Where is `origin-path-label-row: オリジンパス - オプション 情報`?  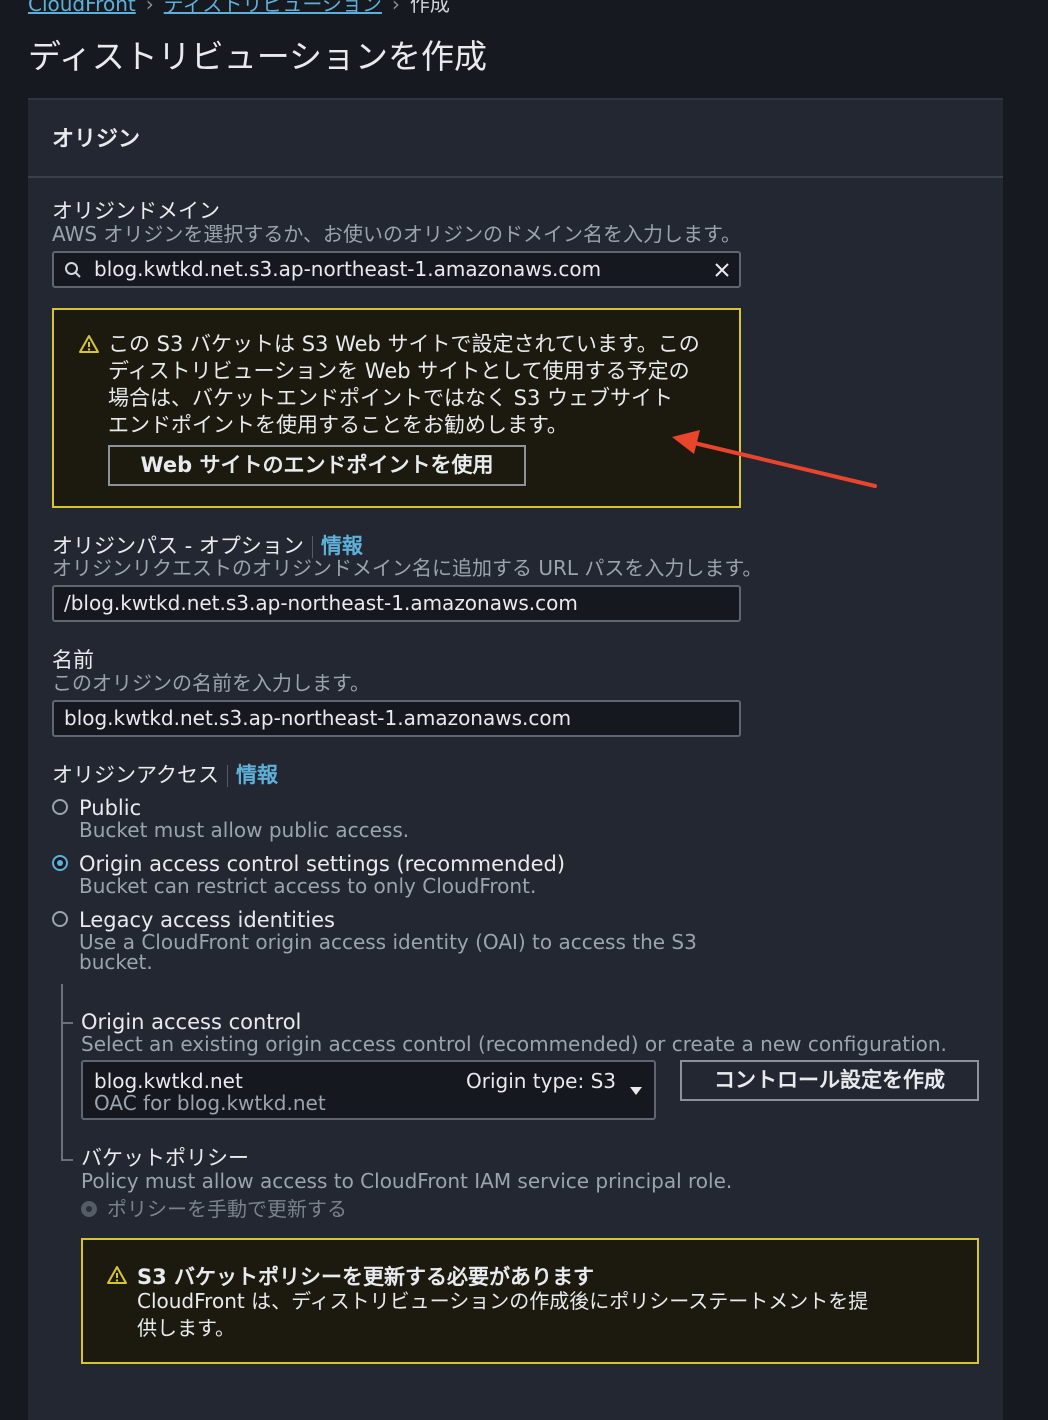
origin-path-label-row: オリジンパス - オプション 情報 is located at coordinates (207, 546).